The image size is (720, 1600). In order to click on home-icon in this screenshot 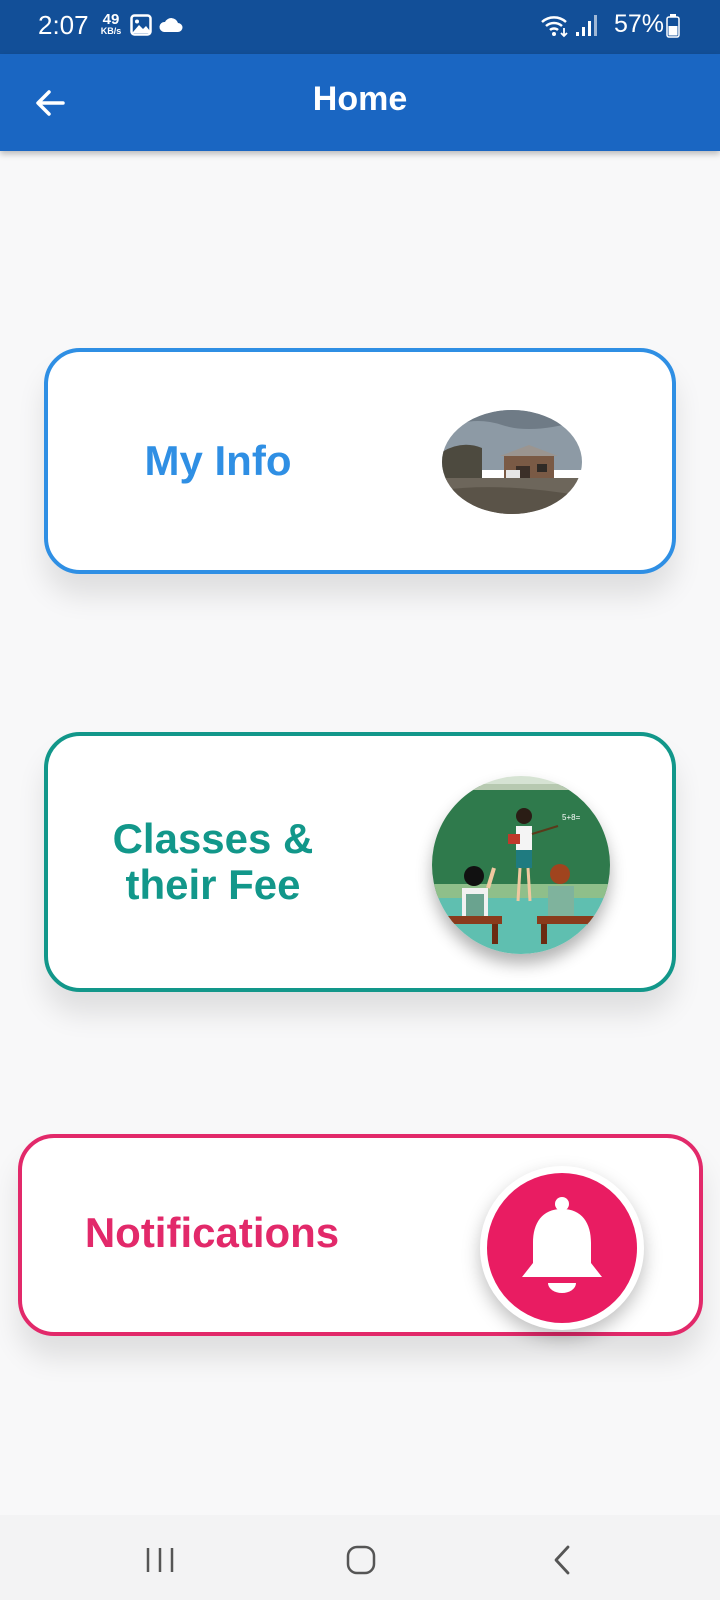, I will do `click(361, 1560)`.